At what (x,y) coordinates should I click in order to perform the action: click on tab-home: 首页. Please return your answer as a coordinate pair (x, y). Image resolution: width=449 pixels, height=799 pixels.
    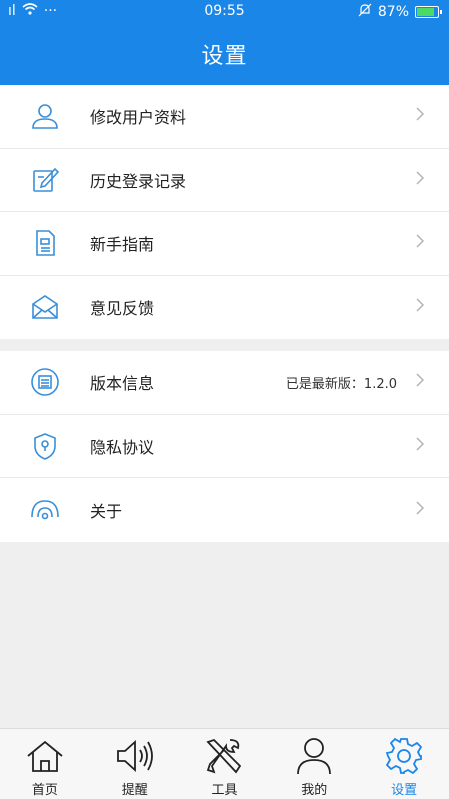
    Looking at the image, I should click on (45, 764).